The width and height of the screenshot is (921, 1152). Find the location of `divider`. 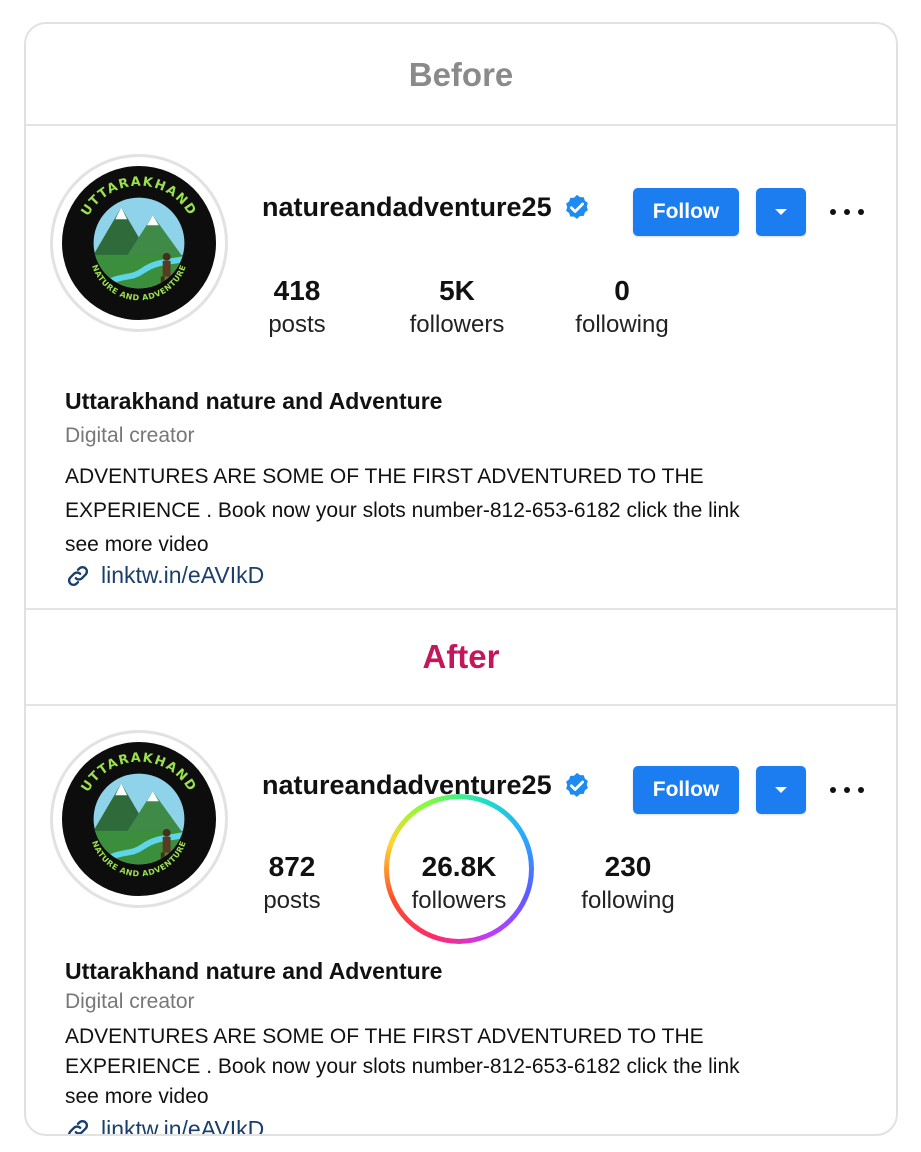

divider is located at coordinates (461, 609).